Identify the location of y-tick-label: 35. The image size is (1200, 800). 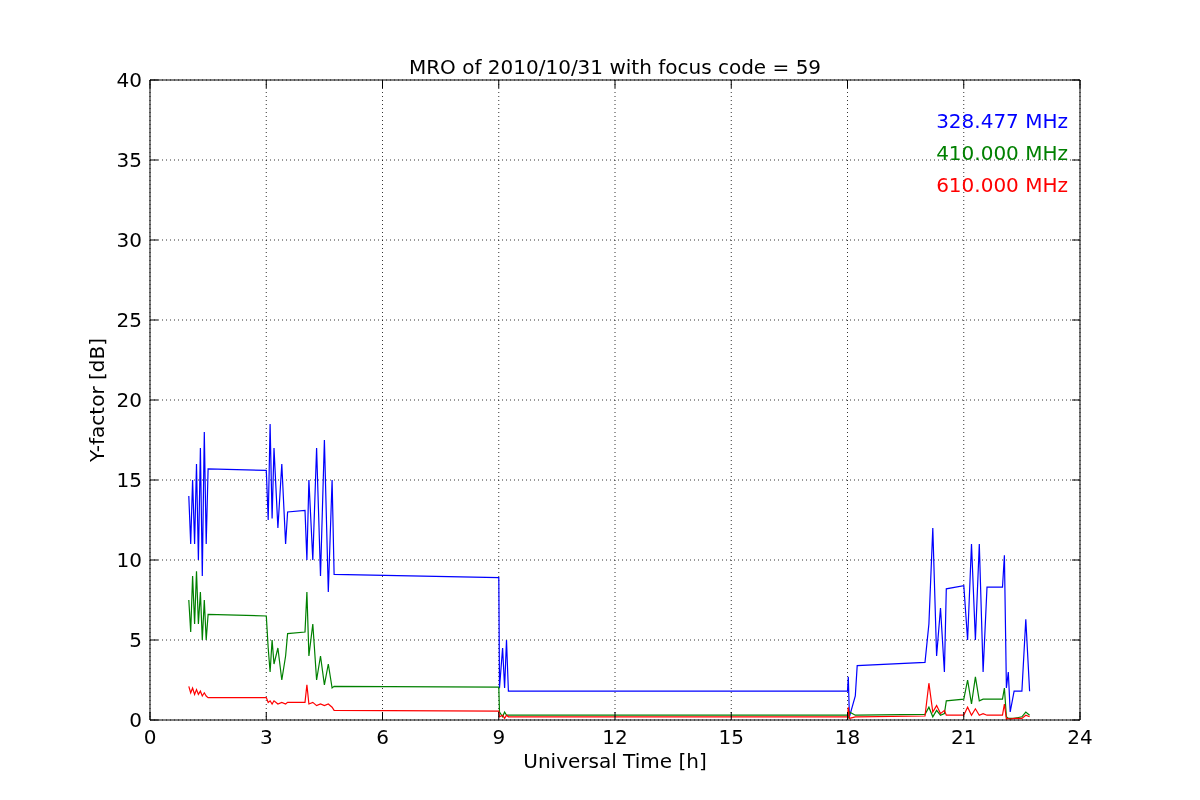
(129, 160).